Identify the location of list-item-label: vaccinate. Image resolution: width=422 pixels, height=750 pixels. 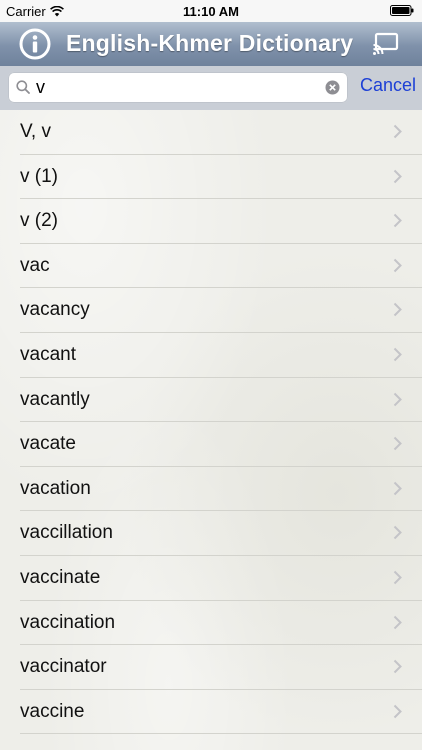
(60, 577).